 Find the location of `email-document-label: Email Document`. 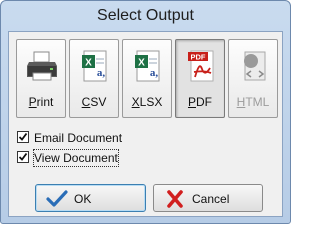

email-document-label: Email Document is located at coordinates (78, 138).